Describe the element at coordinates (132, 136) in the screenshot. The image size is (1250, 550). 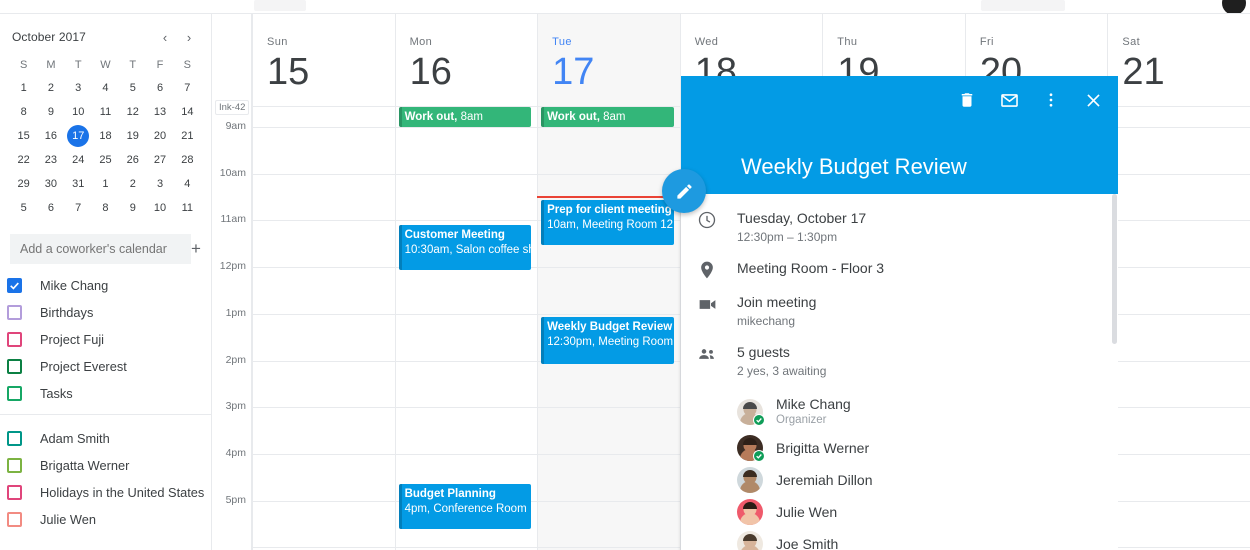
I see `mini-cal-day: 19` at that location.